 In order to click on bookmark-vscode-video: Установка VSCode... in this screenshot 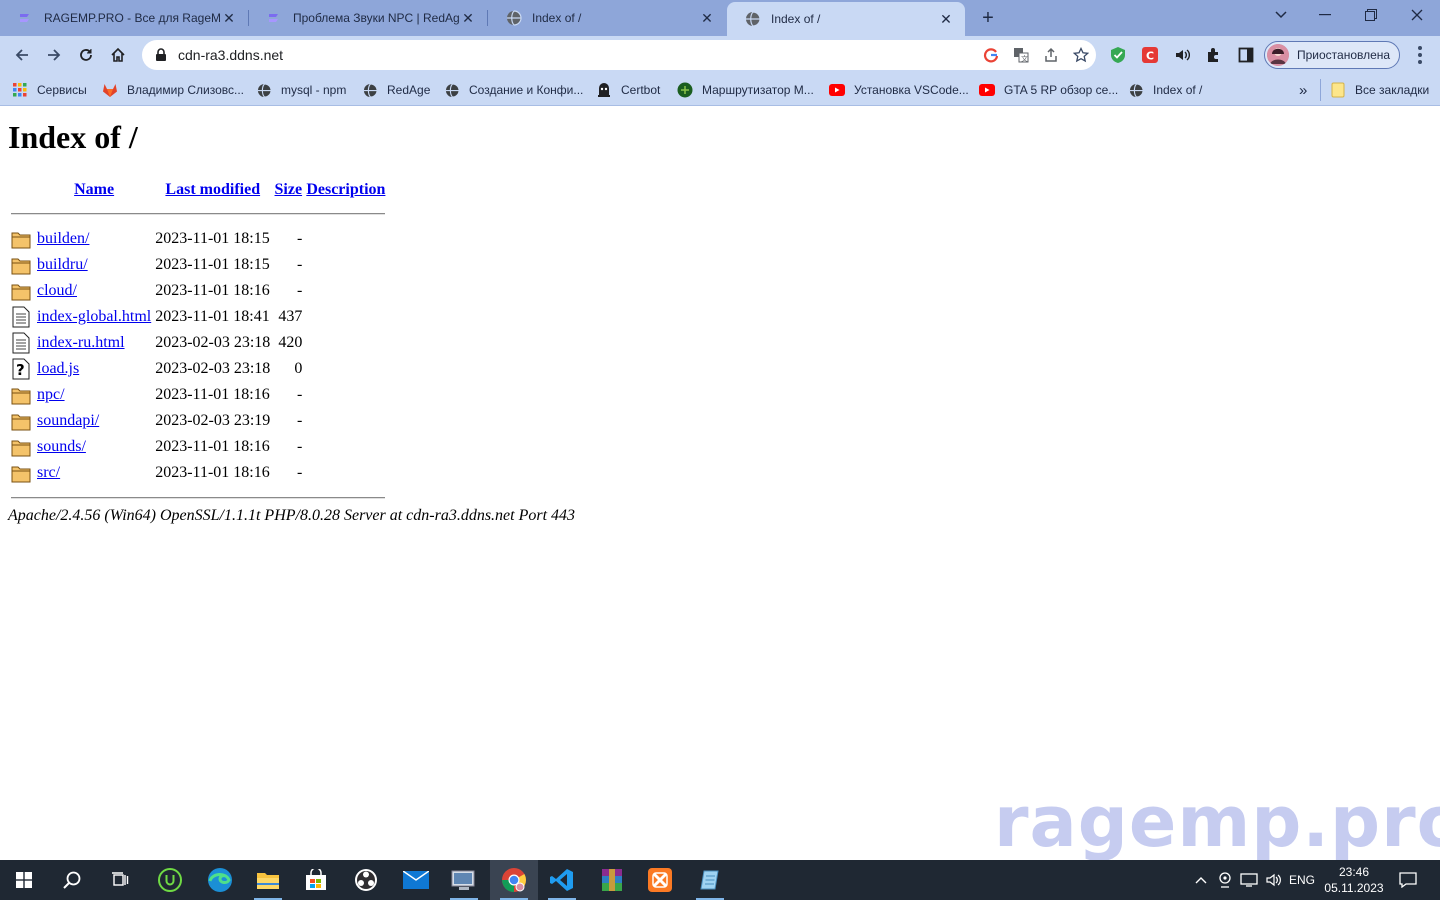, I will do `click(899, 90)`.